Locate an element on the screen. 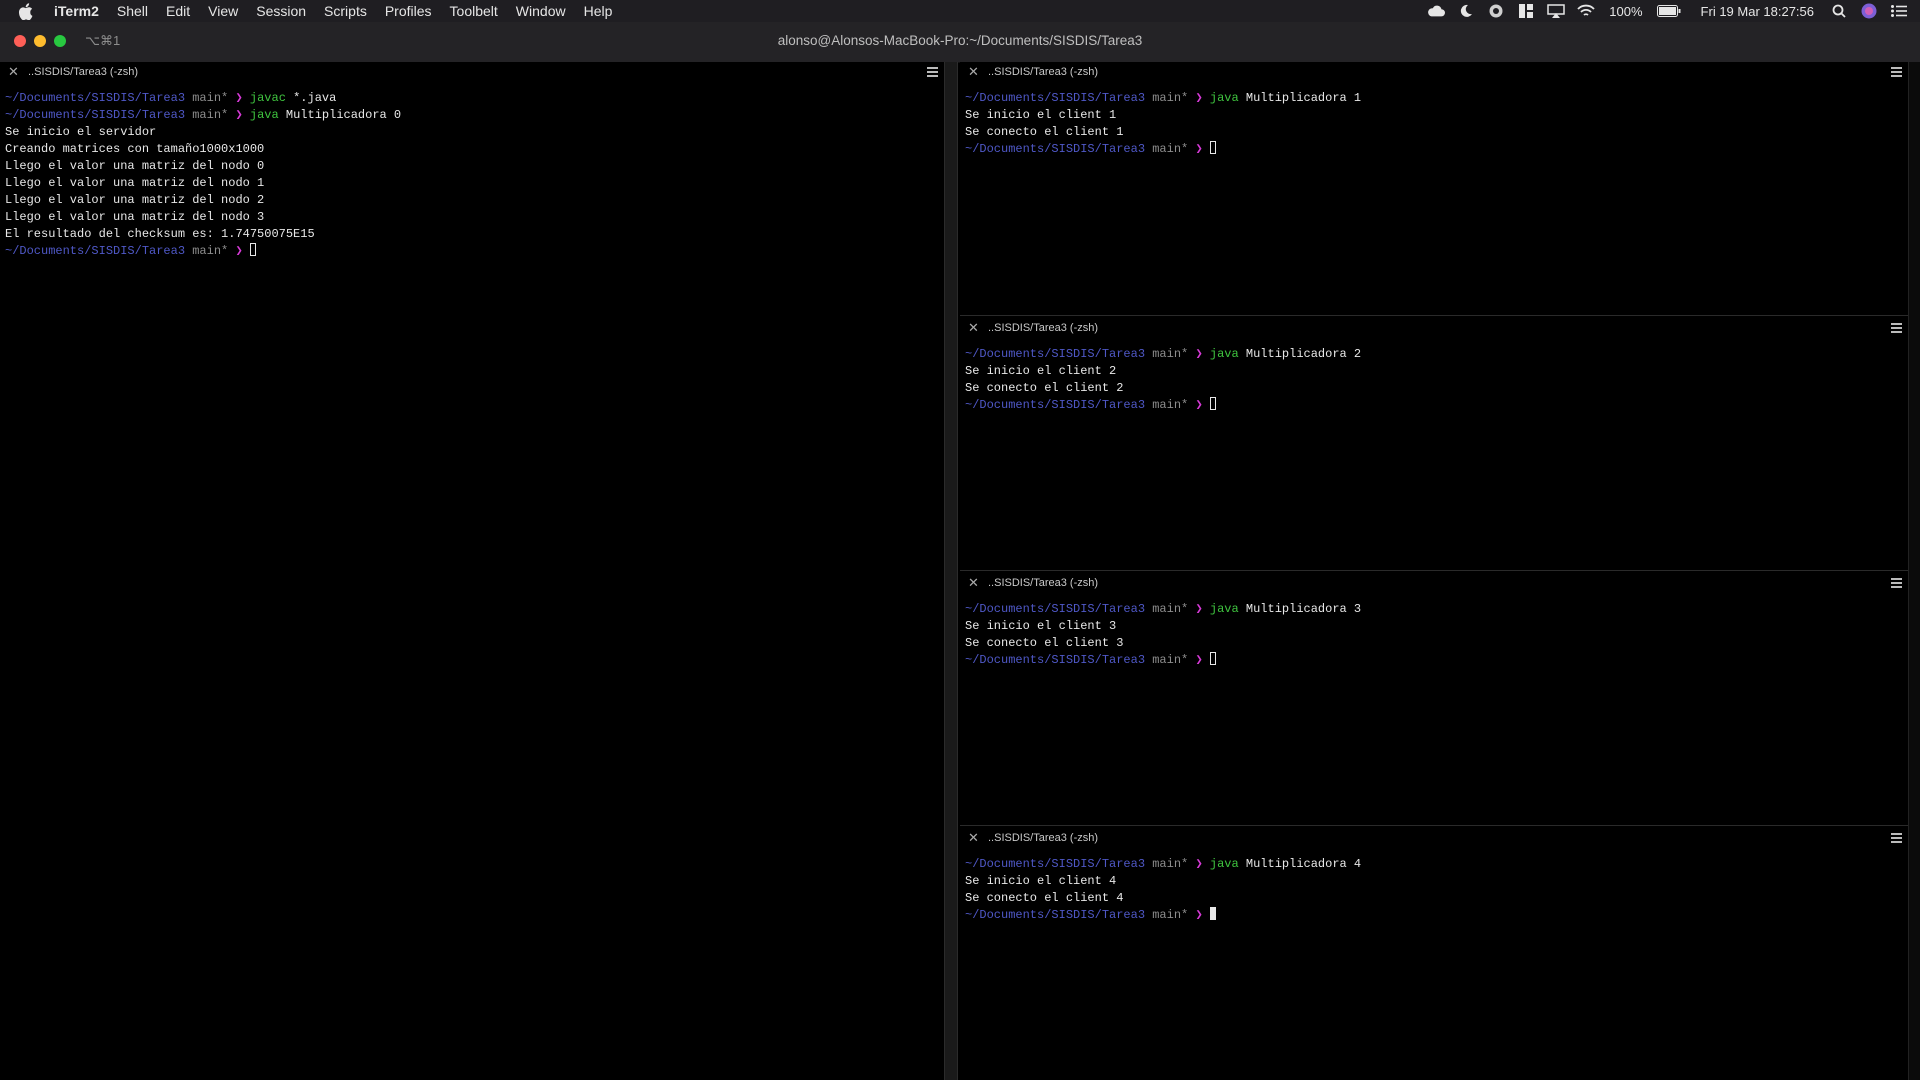 Image resolution: width=1920 pixels, height=1080 pixels. scrollbar is located at coordinates (1914, 571).